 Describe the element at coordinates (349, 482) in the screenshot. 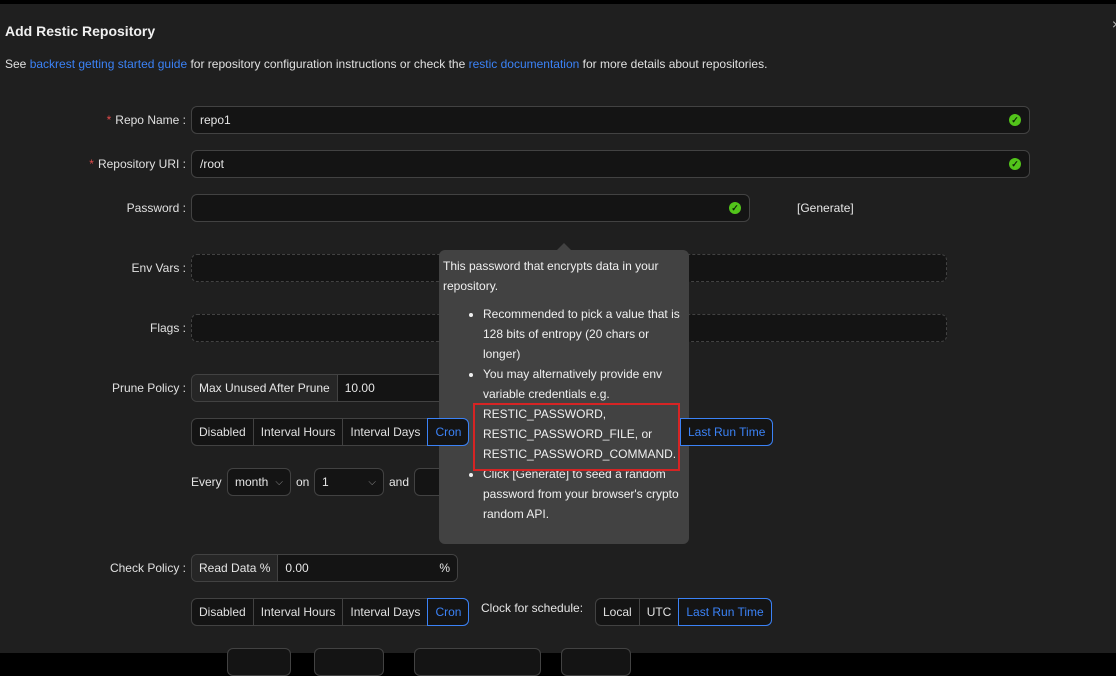

I see `cron-day-select: 1 ⌵` at that location.